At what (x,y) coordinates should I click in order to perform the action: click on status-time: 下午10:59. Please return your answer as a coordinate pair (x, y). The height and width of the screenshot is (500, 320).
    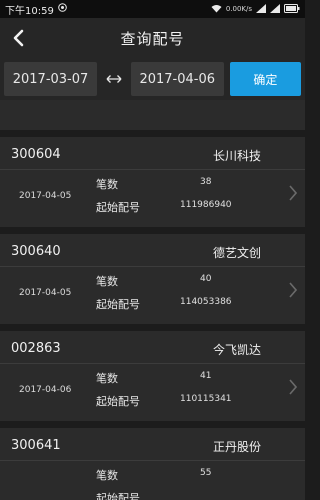
    Looking at the image, I should click on (29, 11).